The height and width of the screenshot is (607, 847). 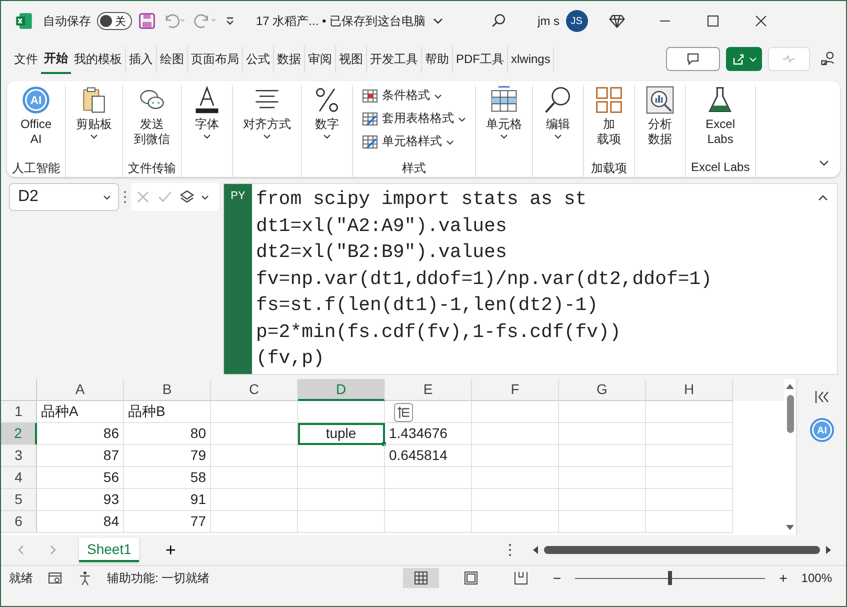 What do you see at coordinates (167, 522) in the screenshot?
I see `table-cell: 77` at bounding box center [167, 522].